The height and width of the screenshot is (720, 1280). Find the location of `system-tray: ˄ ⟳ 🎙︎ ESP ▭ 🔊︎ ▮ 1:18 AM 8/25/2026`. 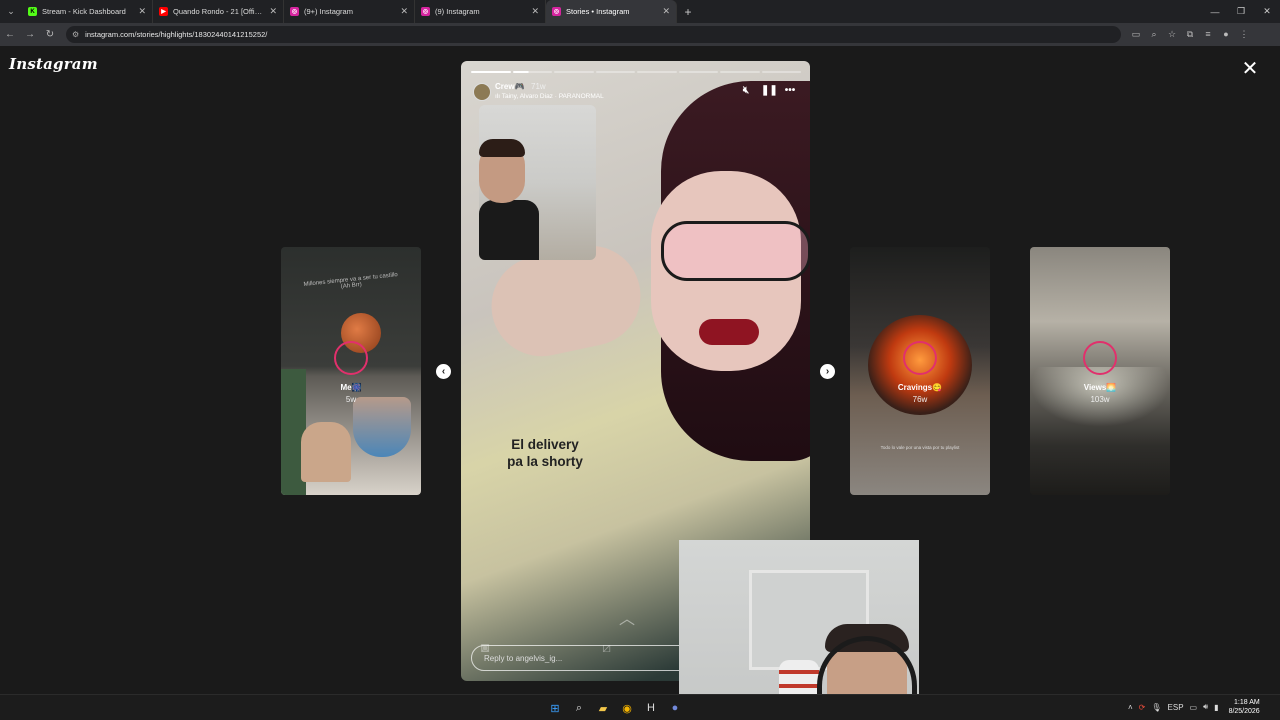

system-tray: ˄ ⟳ 🎙︎ ESP ▭ 🔊︎ ▮ 1:18 AM 8/25/2026 is located at coordinates (1194, 707).